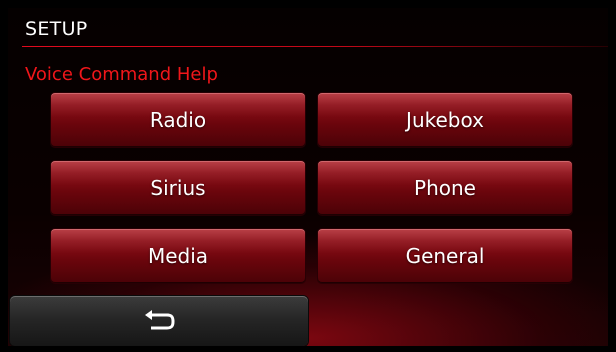 This screenshot has width=616, height=352. Describe the element at coordinates (178, 120) in the screenshot. I see `radio-button: Radio` at that location.